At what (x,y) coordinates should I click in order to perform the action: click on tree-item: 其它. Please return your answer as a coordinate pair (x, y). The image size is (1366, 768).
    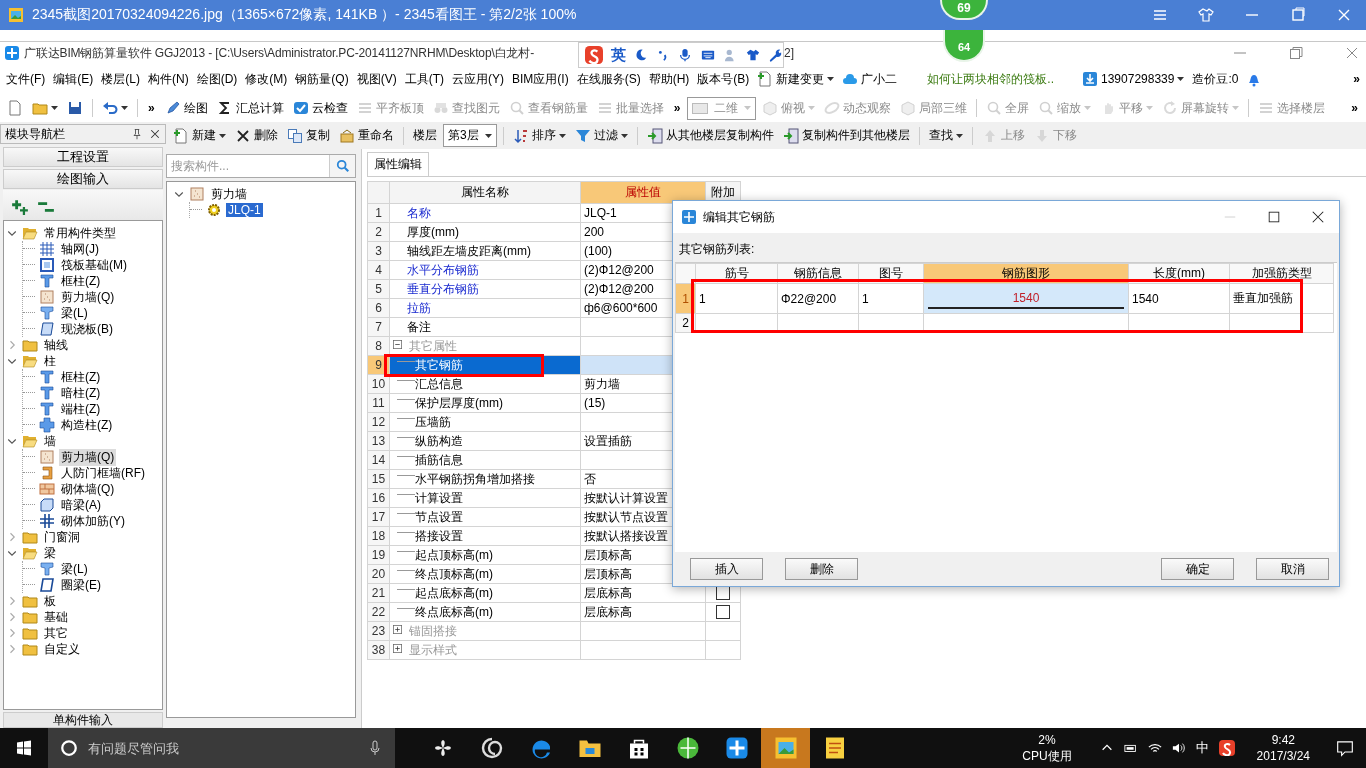
    Looking at the image, I should click on (56, 633).